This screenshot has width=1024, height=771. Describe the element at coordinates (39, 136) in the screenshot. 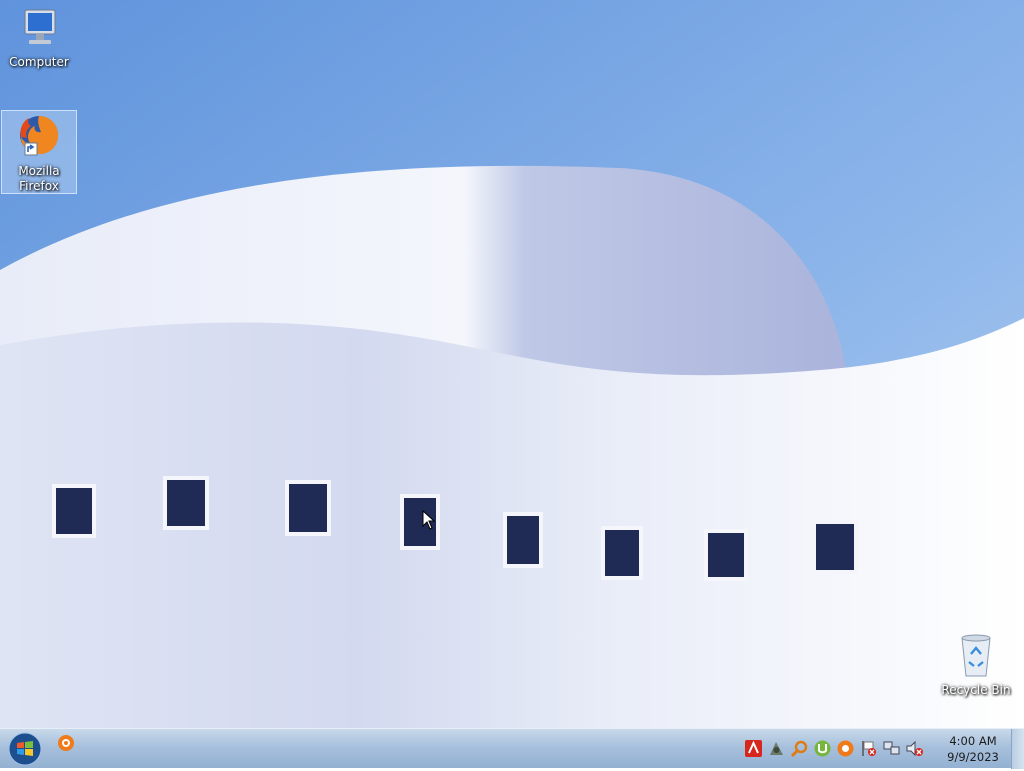

I see `firefox-icon` at that location.